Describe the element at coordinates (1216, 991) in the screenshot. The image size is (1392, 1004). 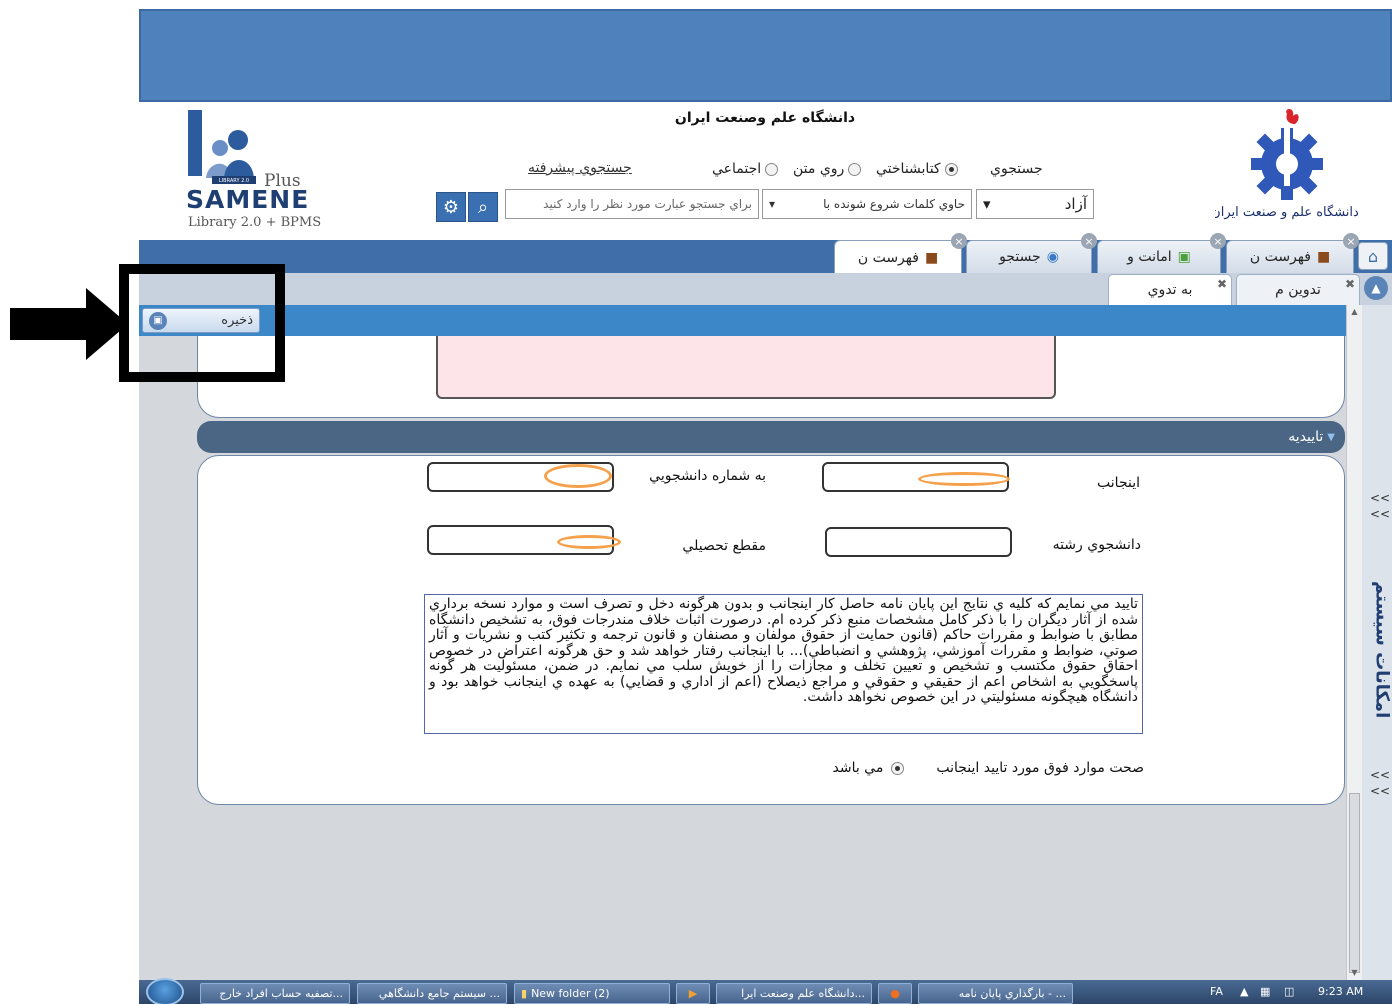
I see `language-indicator: FA` at that location.